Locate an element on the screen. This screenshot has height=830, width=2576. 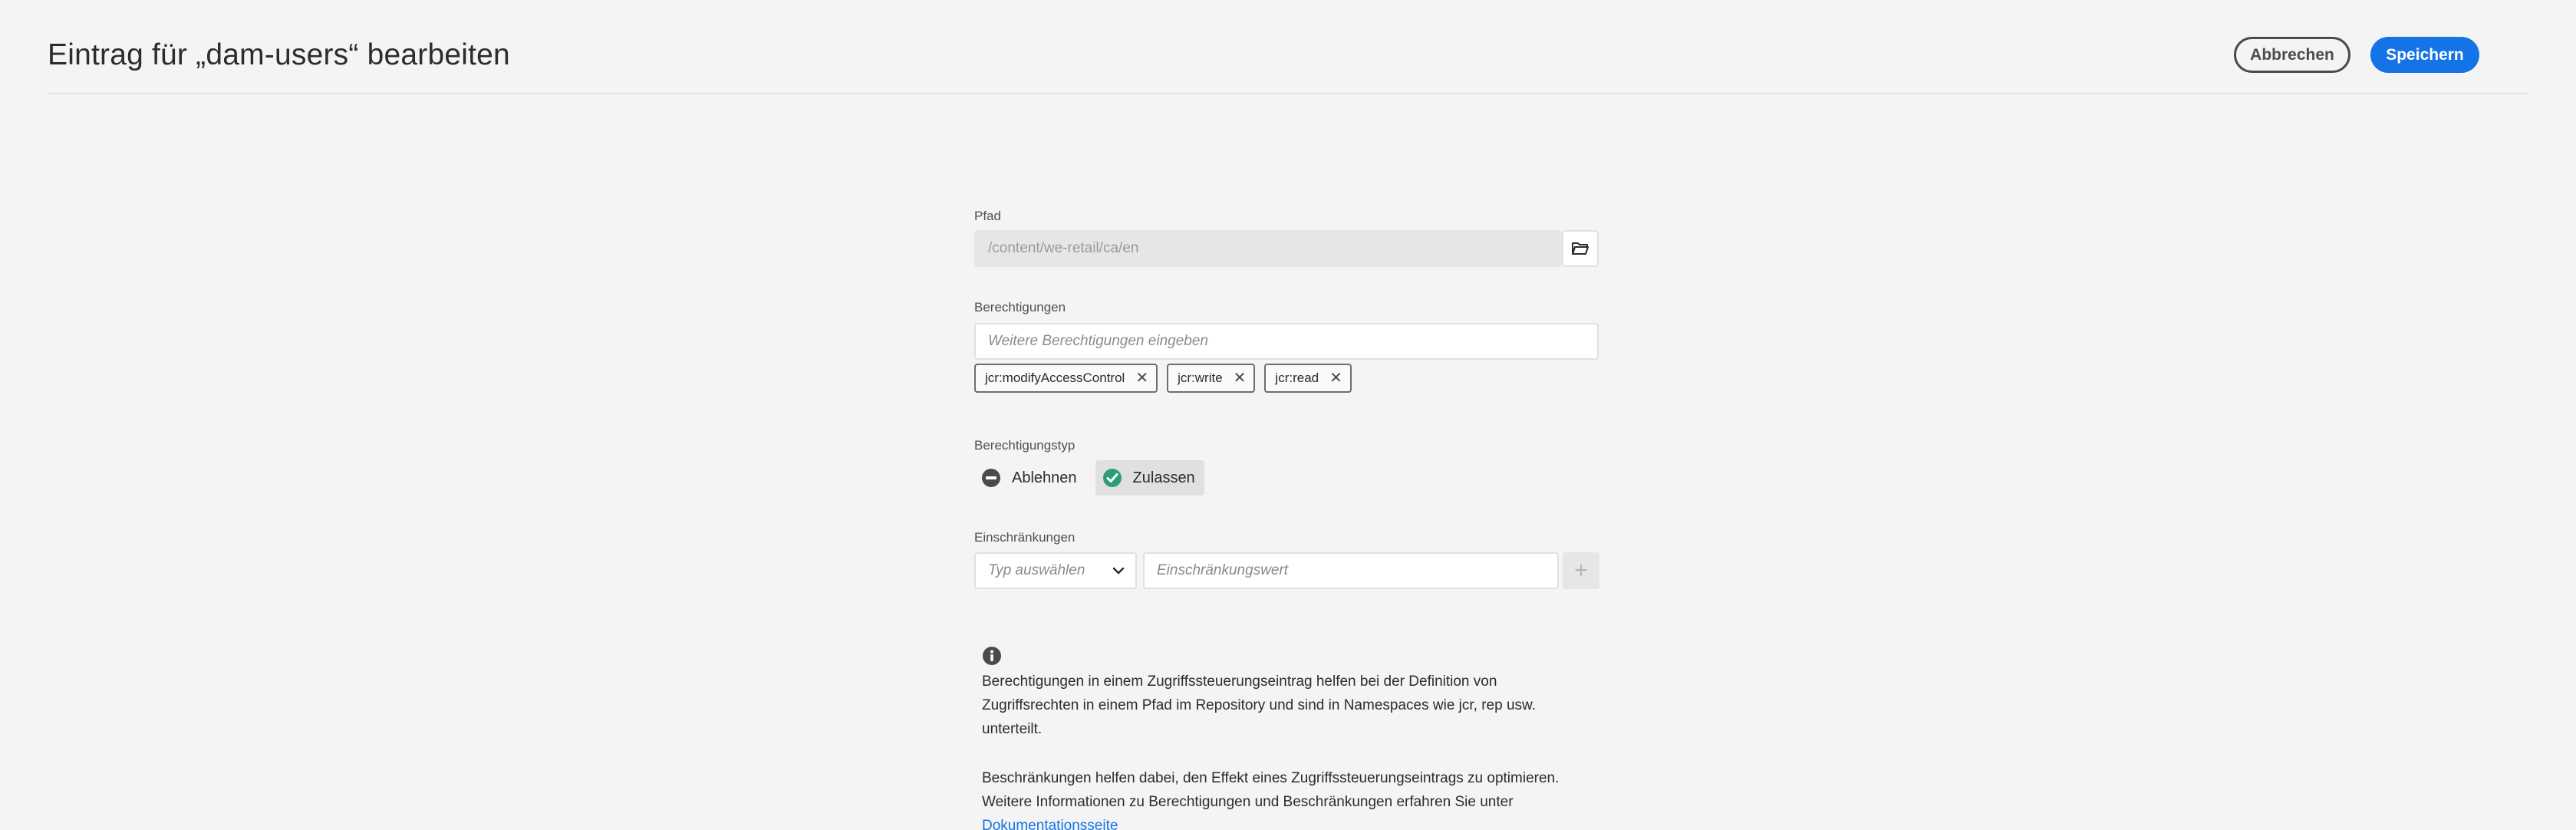
chevron-down-icon is located at coordinates (1118, 571).